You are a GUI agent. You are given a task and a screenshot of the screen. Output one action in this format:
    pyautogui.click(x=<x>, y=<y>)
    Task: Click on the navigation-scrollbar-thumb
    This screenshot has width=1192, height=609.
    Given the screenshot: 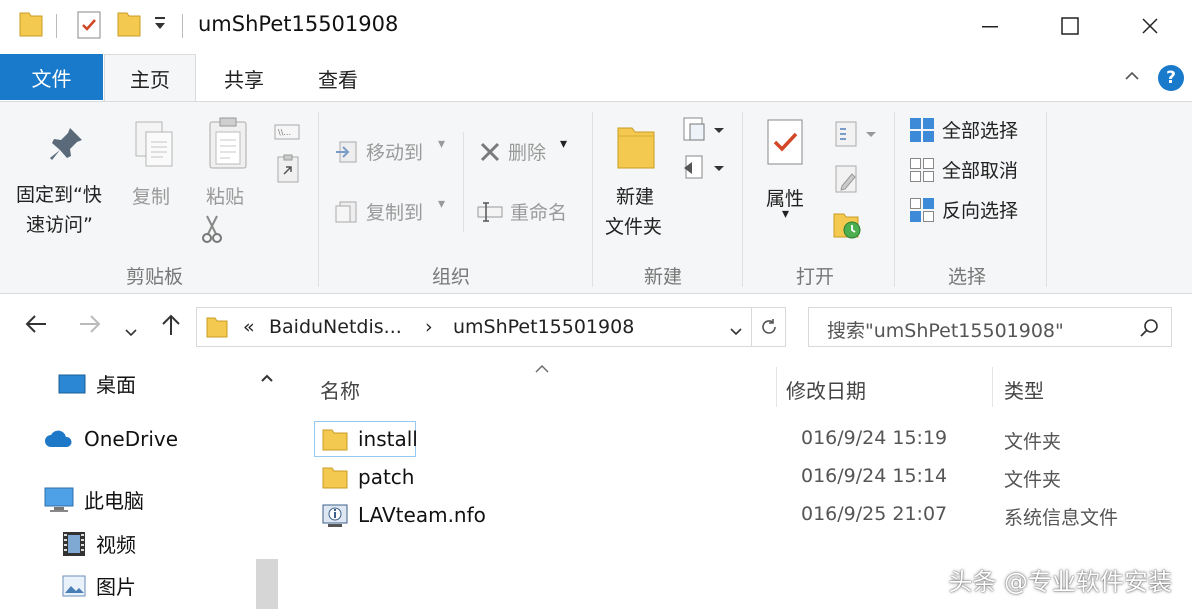 What is the action you would take?
    pyautogui.click(x=267, y=584)
    